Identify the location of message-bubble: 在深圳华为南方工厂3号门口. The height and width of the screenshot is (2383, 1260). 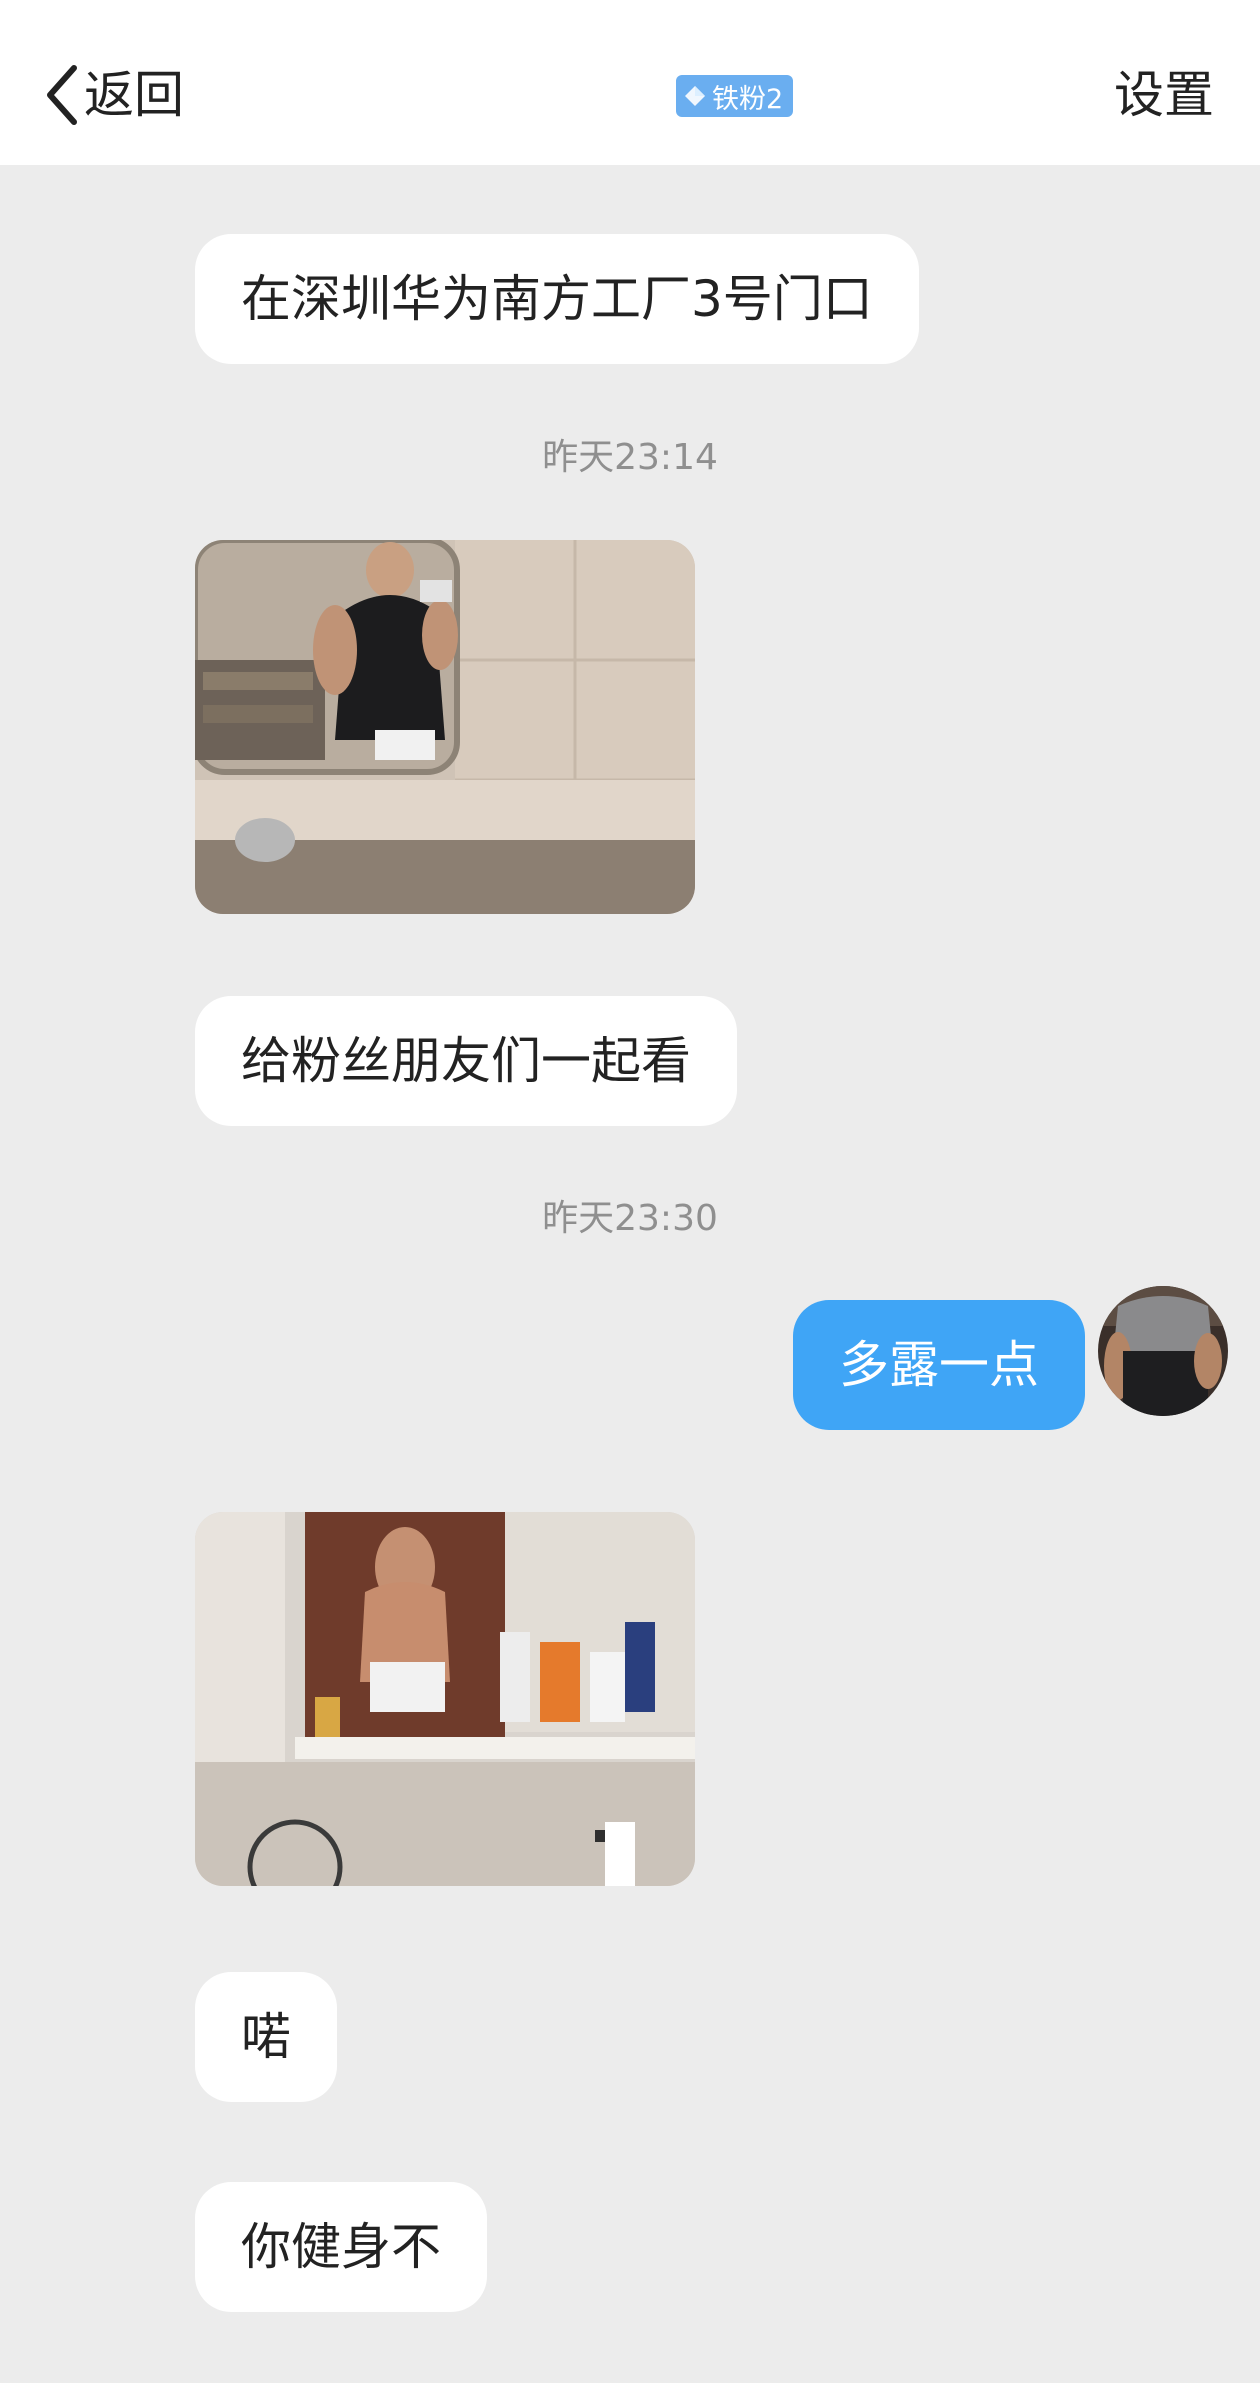
(557, 299).